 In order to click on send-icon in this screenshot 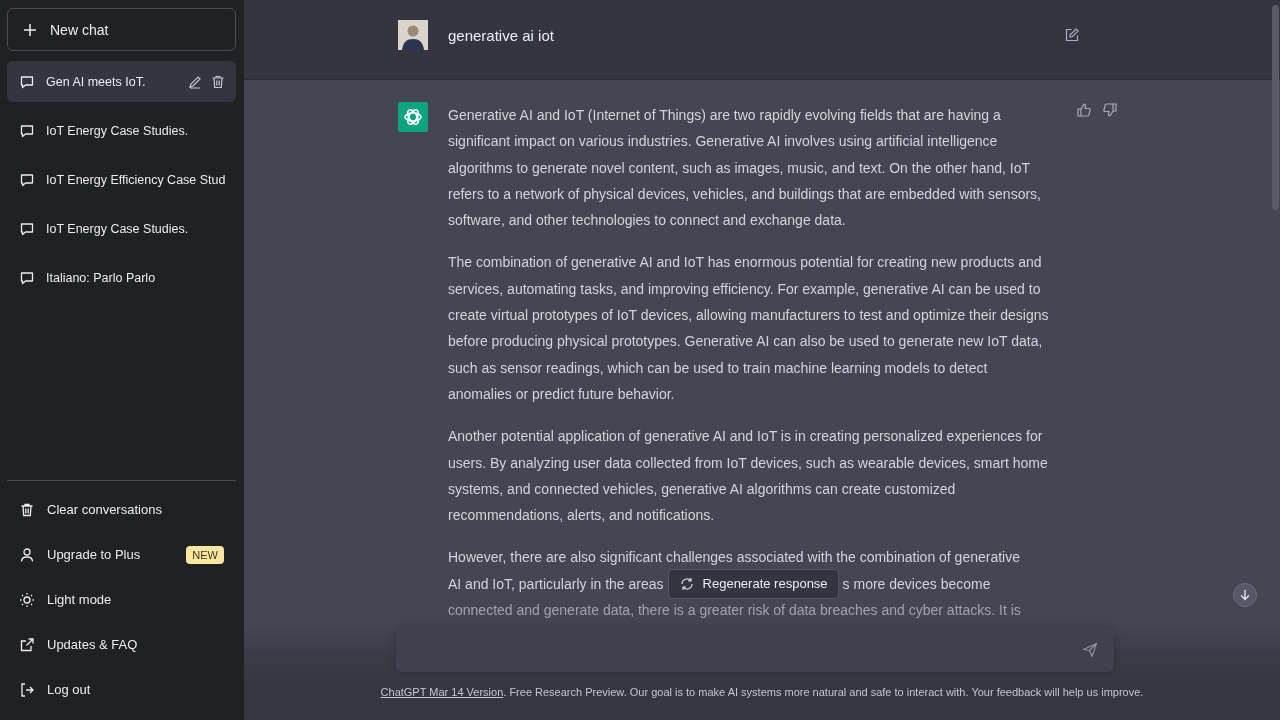, I will do `click(1089, 650)`.